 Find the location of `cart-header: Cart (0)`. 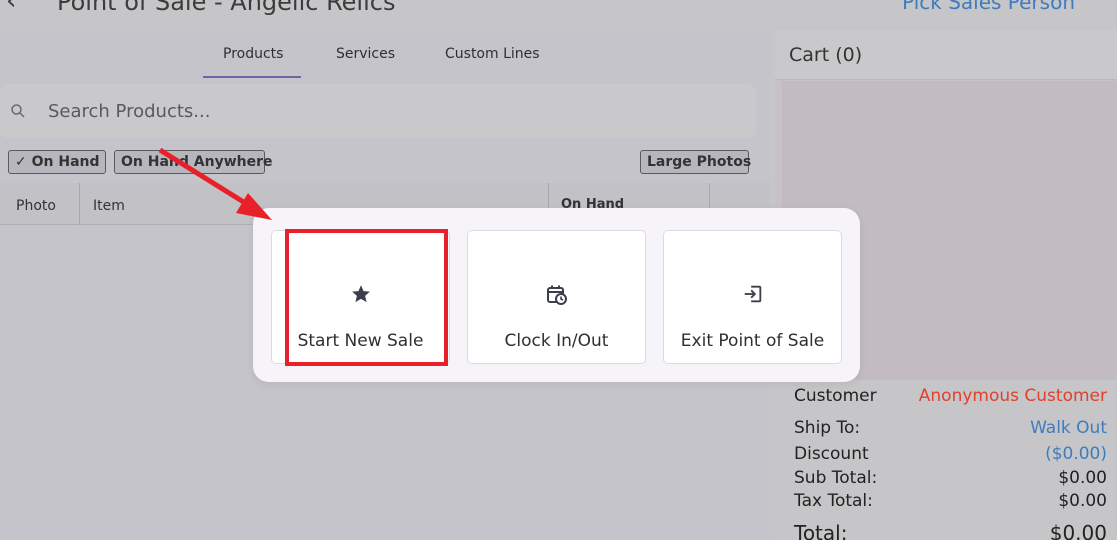

cart-header: Cart (0) is located at coordinates (946, 55).